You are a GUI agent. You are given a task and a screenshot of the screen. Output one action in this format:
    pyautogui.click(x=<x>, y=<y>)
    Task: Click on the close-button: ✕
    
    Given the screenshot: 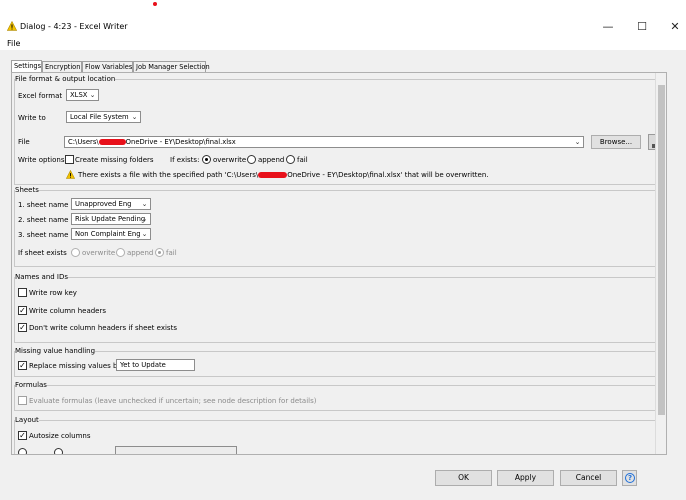 What is the action you would take?
    pyautogui.click(x=675, y=27)
    